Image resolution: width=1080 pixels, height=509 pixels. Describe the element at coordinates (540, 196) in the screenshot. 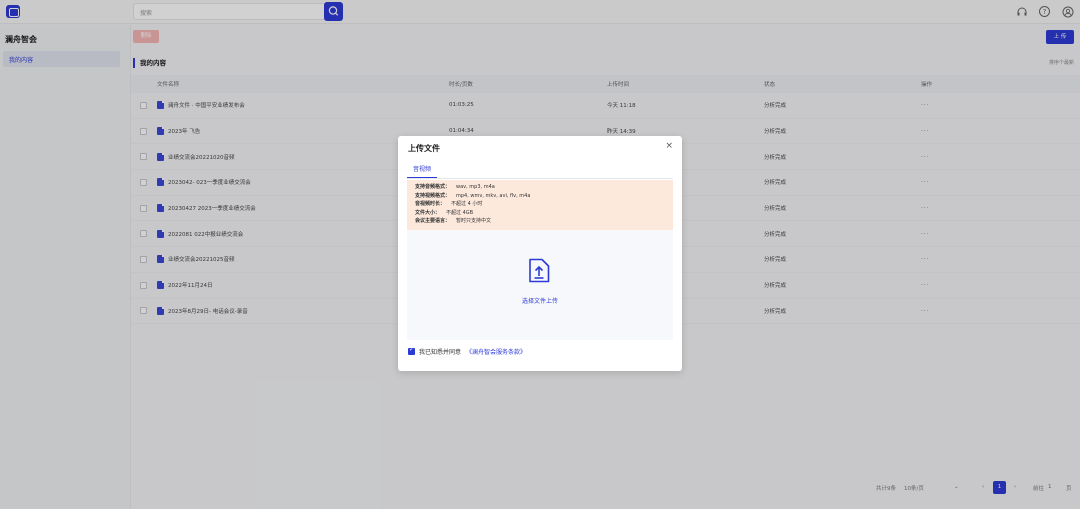

I see `format-info-line: 支持视频格式： mp4, wmv, mkv, avi, flv, m4a` at that location.